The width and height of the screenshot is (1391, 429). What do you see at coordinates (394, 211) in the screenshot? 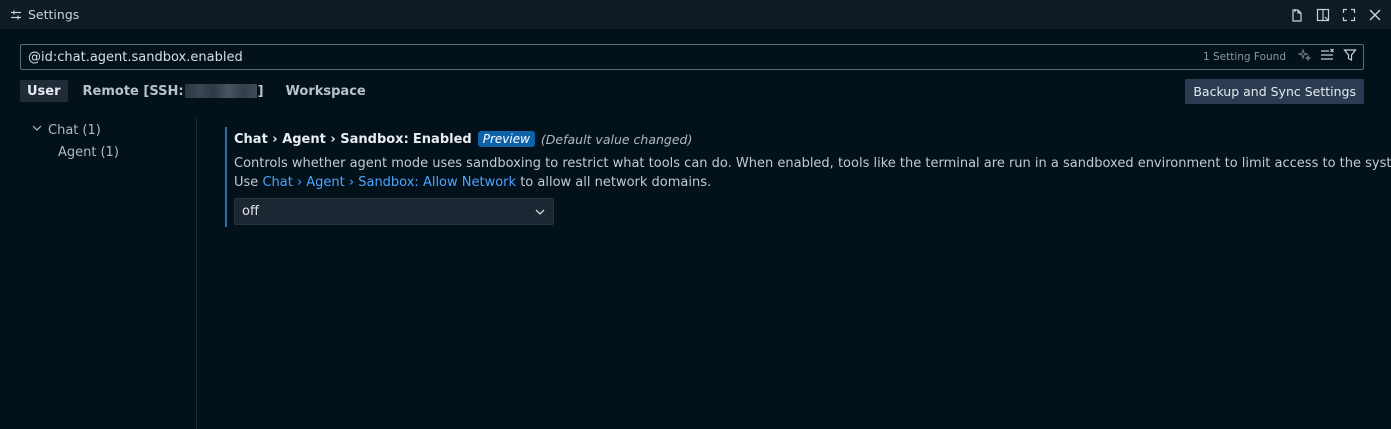
I see `sandbox-enabled-select: off` at bounding box center [394, 211].